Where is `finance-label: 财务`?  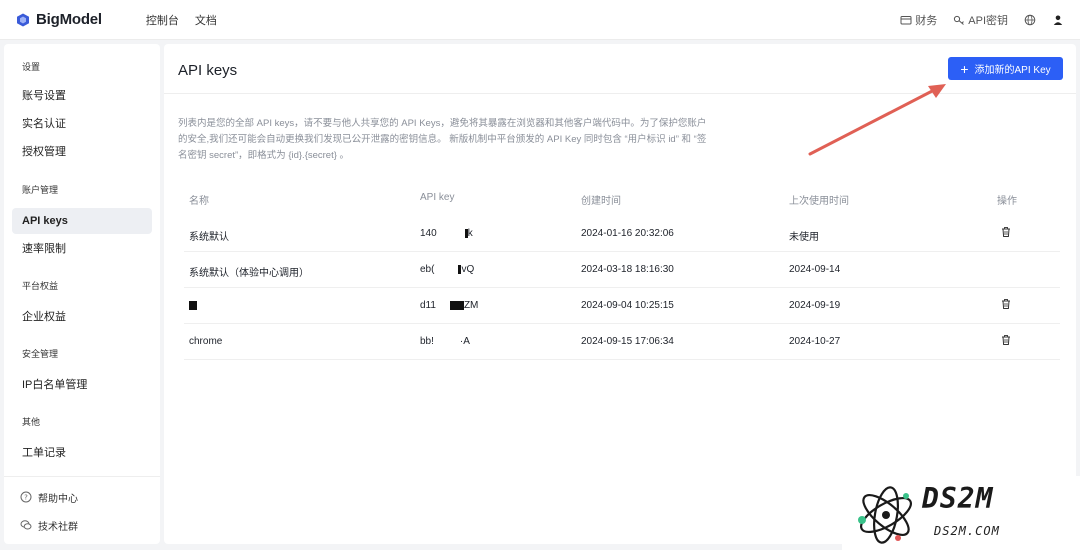 finance-label: 财务 is located at coordinates (926, 20).